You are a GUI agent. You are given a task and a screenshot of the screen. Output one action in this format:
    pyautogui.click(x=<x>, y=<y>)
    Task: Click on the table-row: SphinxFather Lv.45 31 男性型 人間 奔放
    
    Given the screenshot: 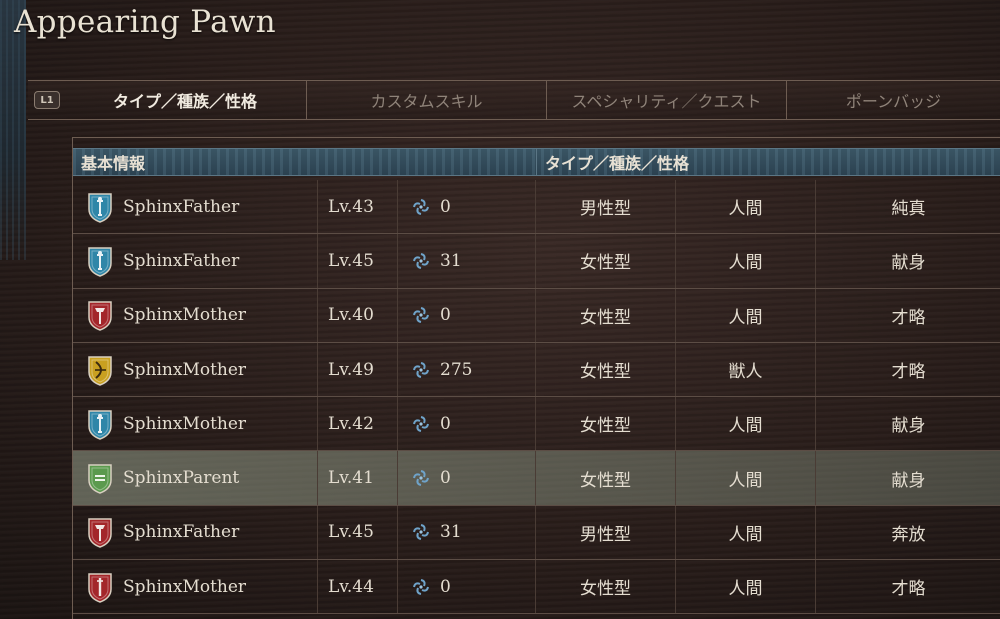 What is the action you would take?
    pyautogui.click(x=536, y=533)
    